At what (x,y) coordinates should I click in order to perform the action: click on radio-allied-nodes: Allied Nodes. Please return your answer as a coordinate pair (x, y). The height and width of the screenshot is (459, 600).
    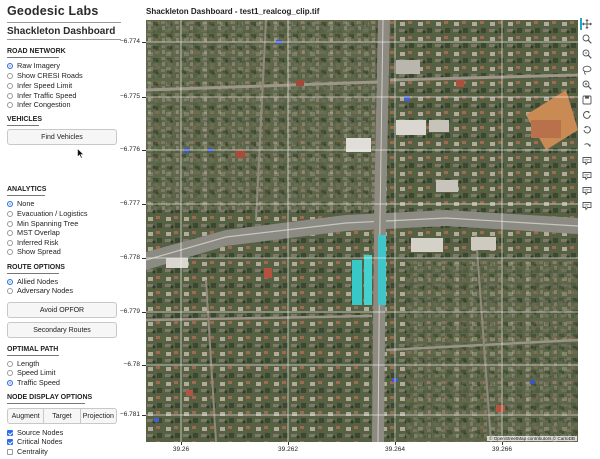
    Looking at the image, I should click on (32, 281).